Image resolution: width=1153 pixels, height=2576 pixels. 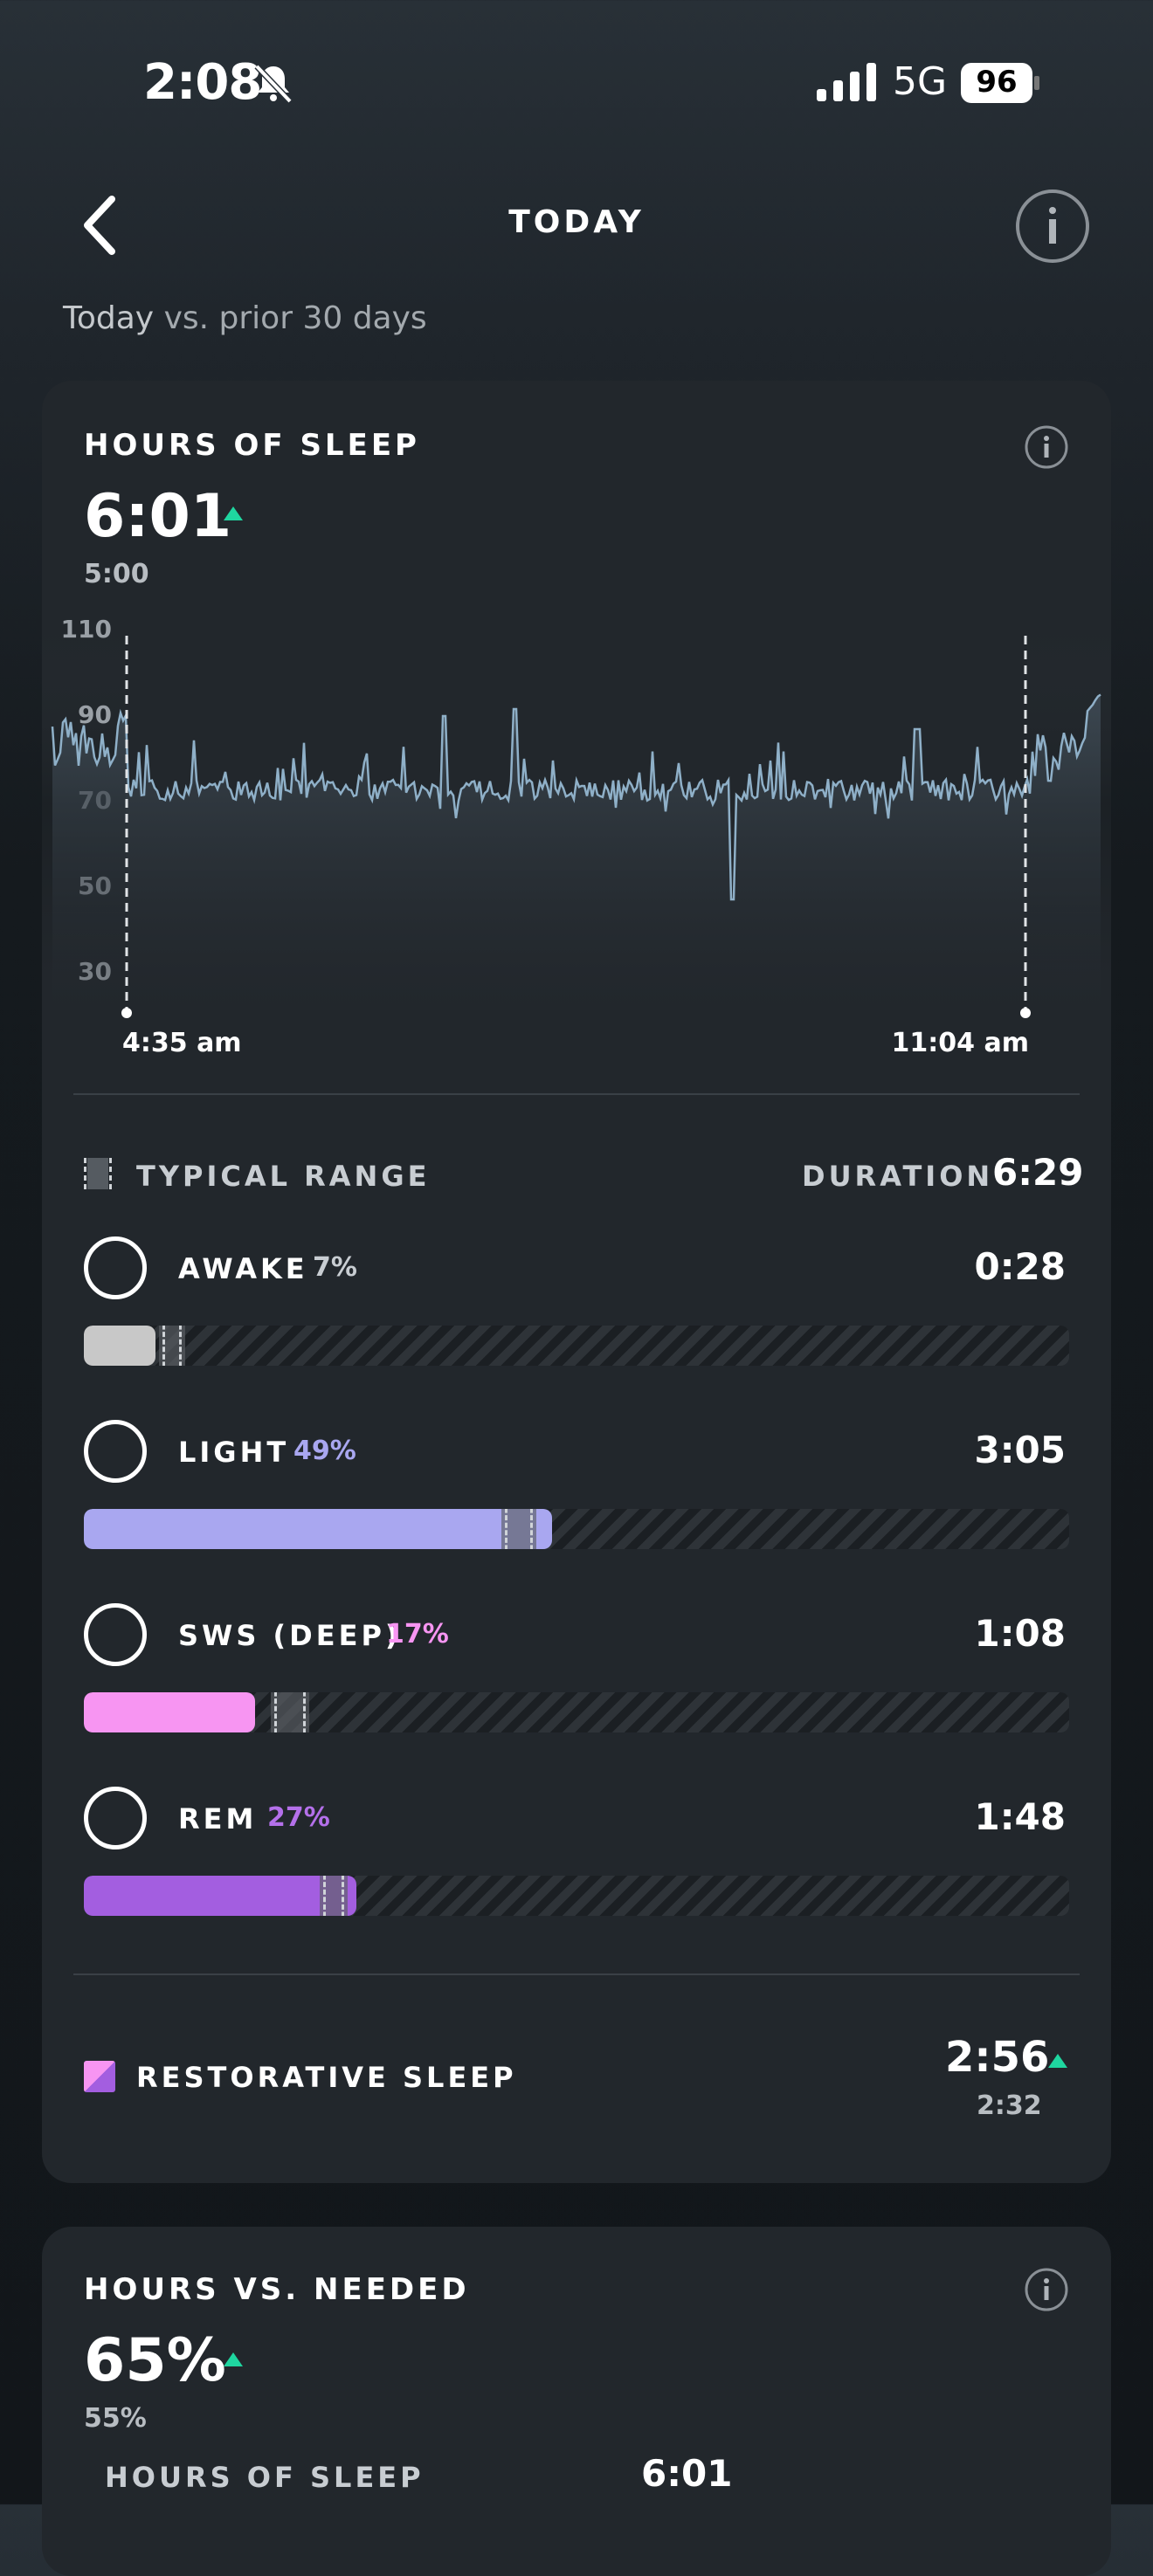 What do you see at coordinates (576, 1346) in the screenshot?
I see `stage-awake-bar` at bounding box center [576, 1346].